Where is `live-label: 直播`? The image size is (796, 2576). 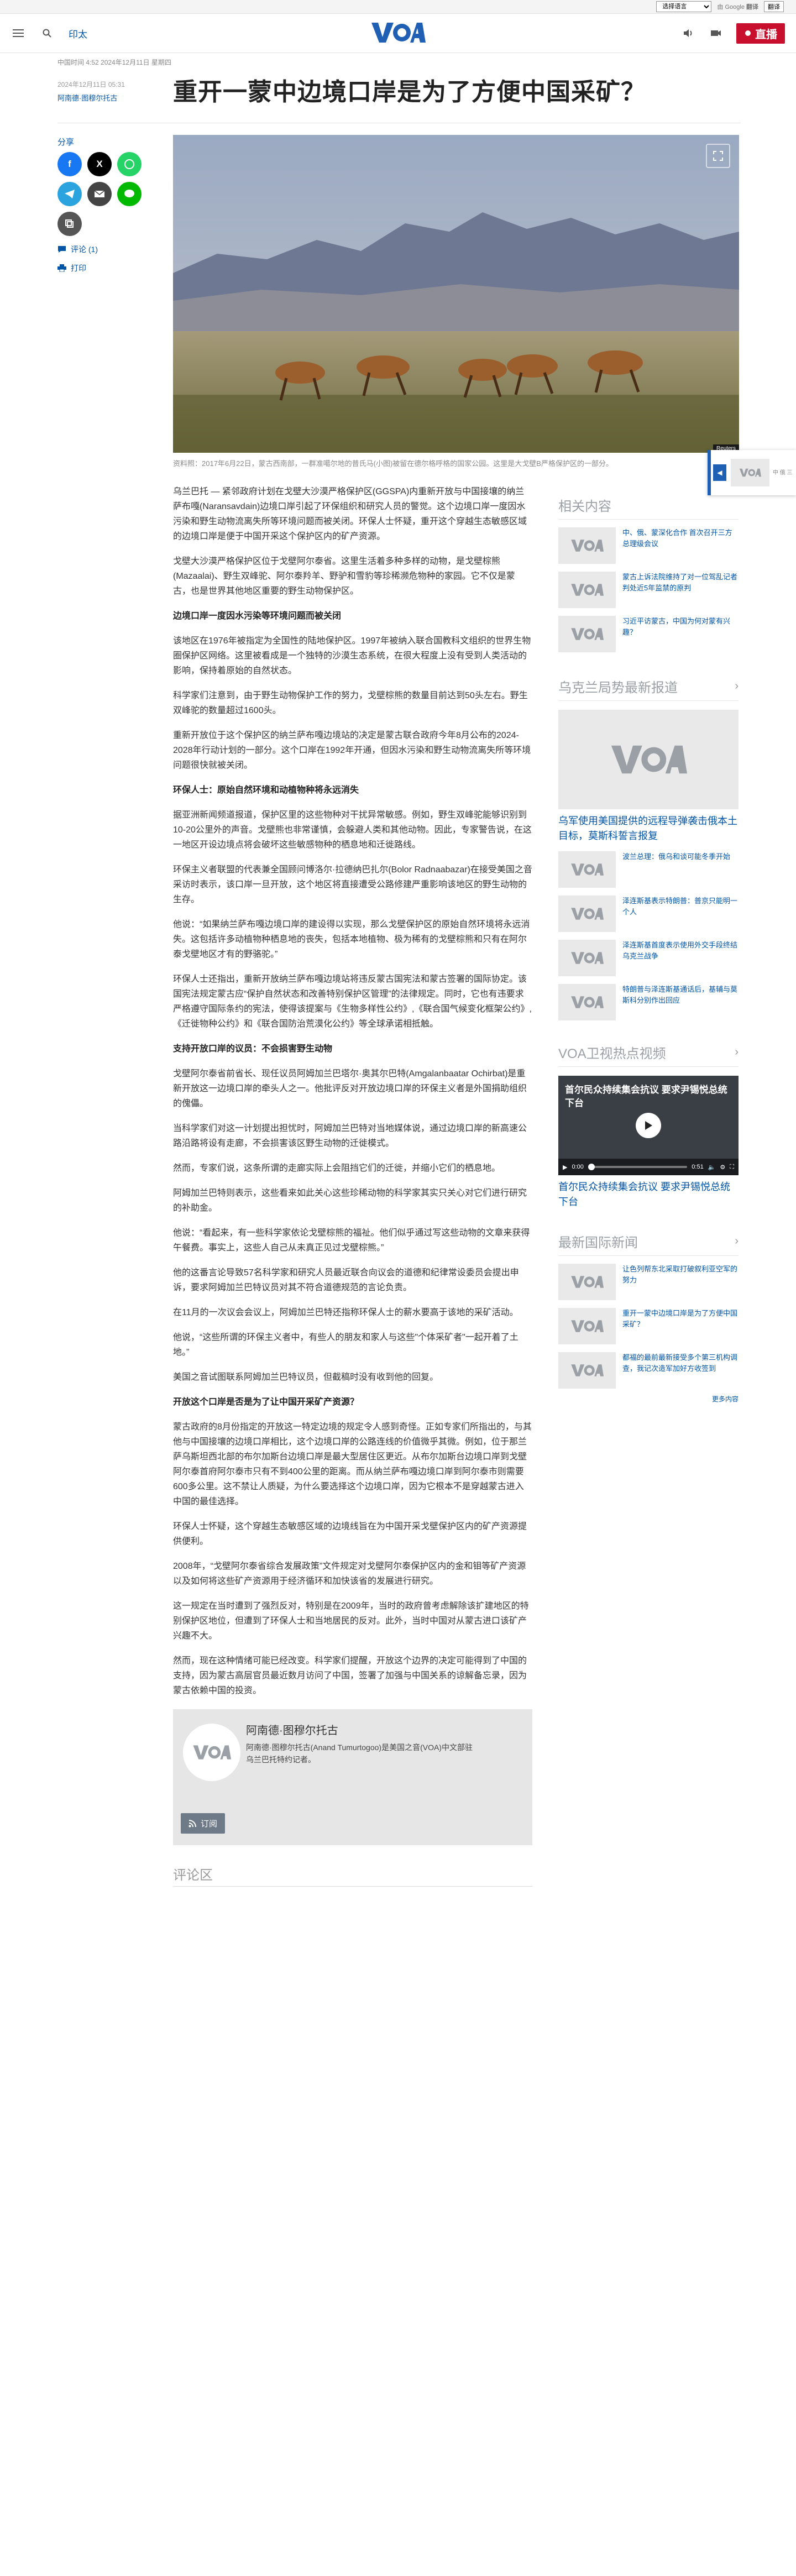
live-label: 直播 is located at coordinates (766, 34).